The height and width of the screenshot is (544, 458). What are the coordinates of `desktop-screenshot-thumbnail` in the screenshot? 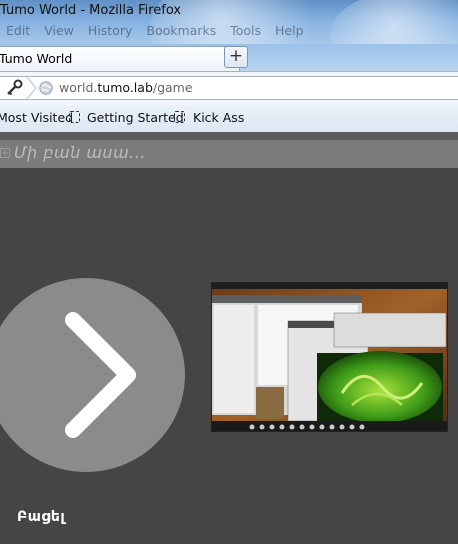 It's located at (329, 357).